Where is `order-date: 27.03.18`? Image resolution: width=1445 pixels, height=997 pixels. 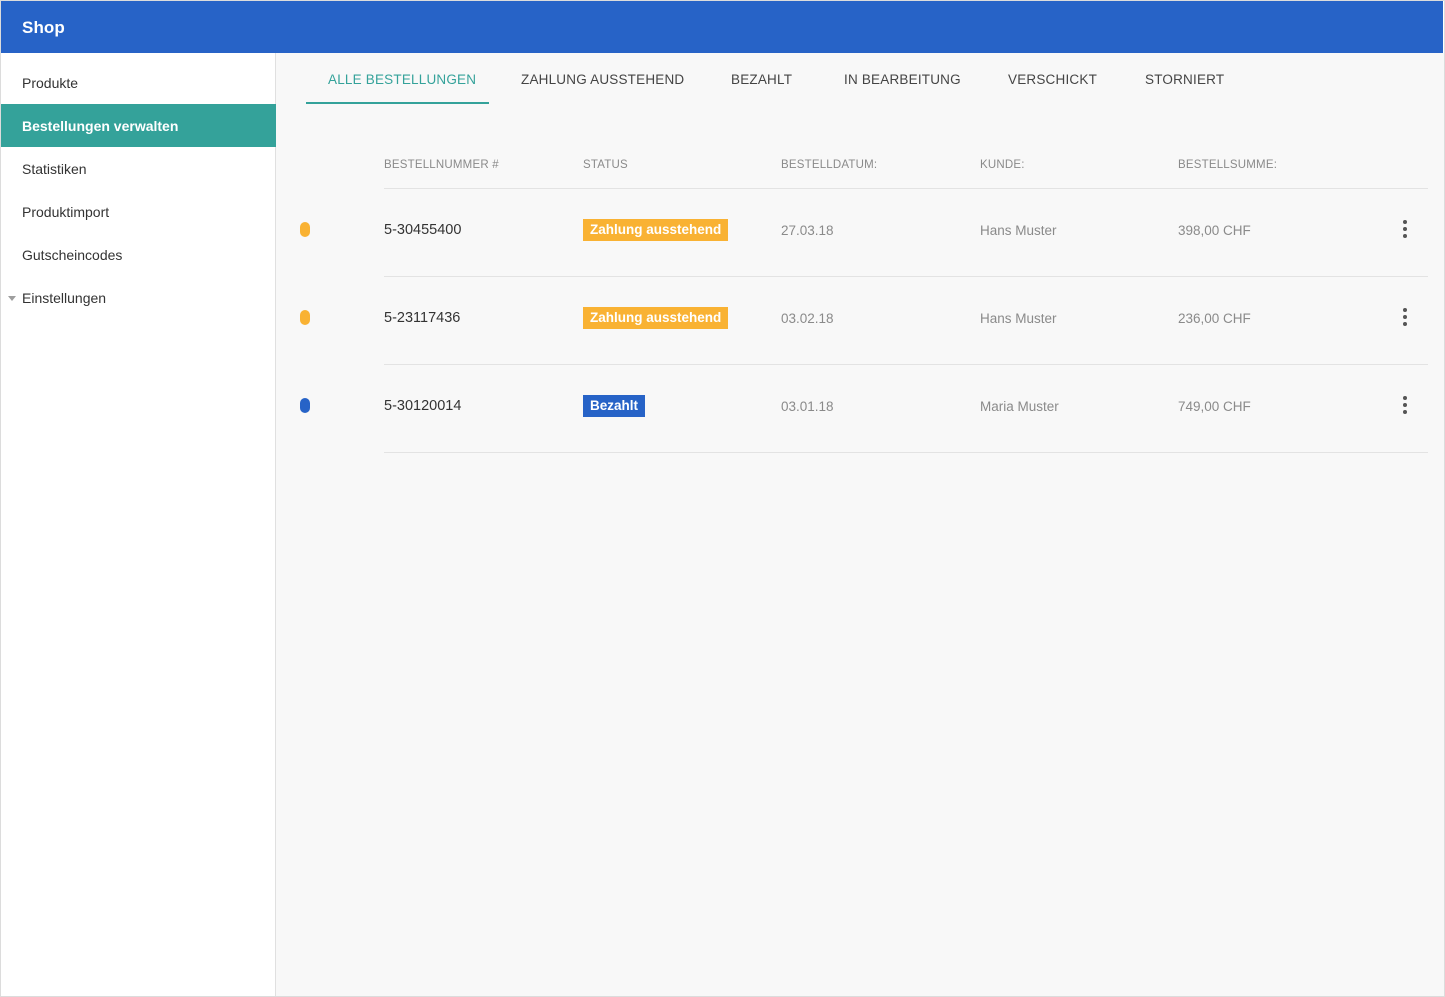
order-date: 27.03.18 is located at coordinates (807, 230).